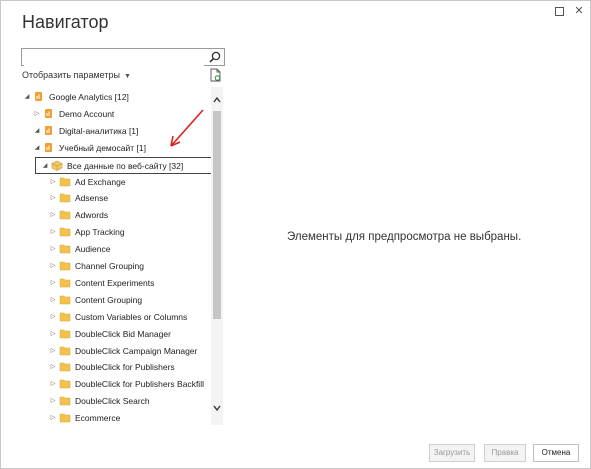 Image resolution: width=591 pixels, height=469 pixels. What do you see at coordinates (102, 147) in the screenshot?
I see `tree-item-label: Учебный демосайт [1]` at bounding box center [102, 147].